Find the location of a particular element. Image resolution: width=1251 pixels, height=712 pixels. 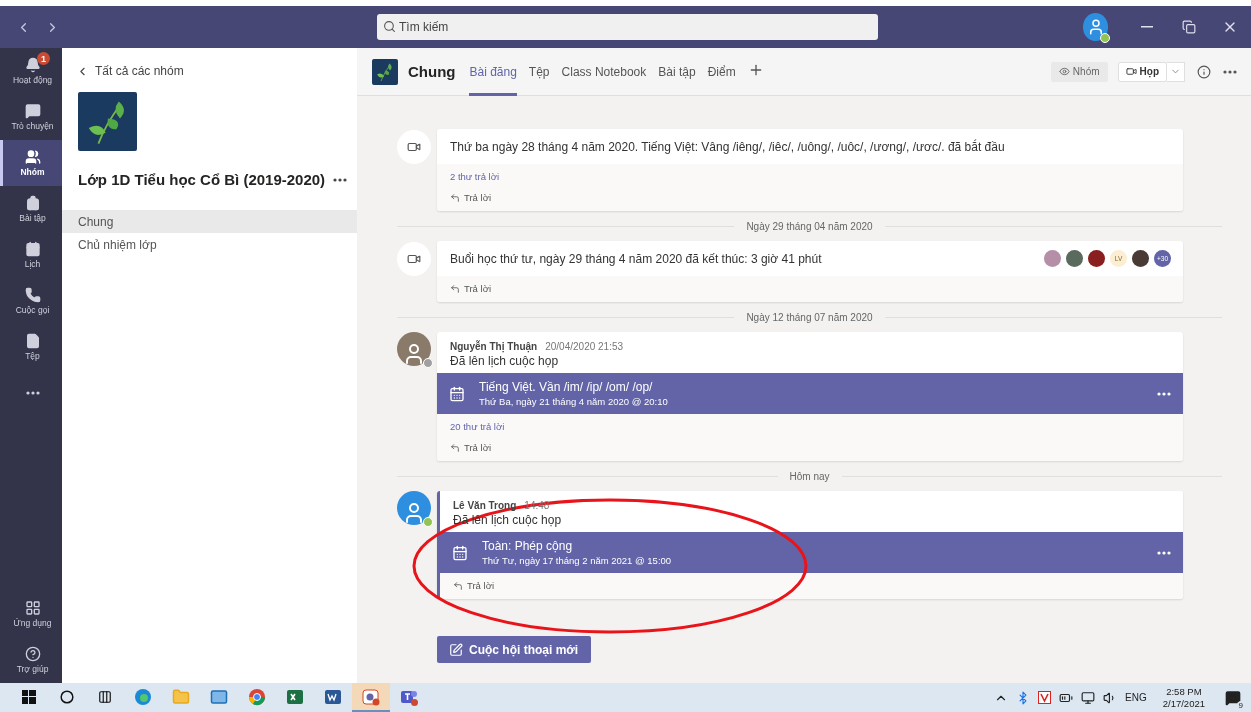

chat-icon is located at coordinates (32, 111).